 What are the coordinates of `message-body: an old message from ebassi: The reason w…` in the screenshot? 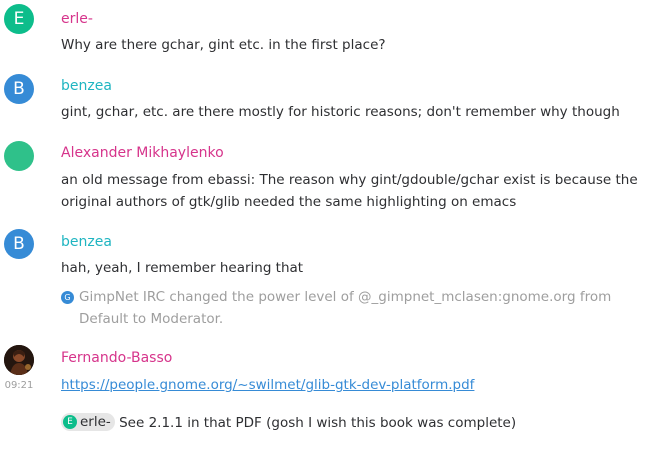 It's located at (349, 191).